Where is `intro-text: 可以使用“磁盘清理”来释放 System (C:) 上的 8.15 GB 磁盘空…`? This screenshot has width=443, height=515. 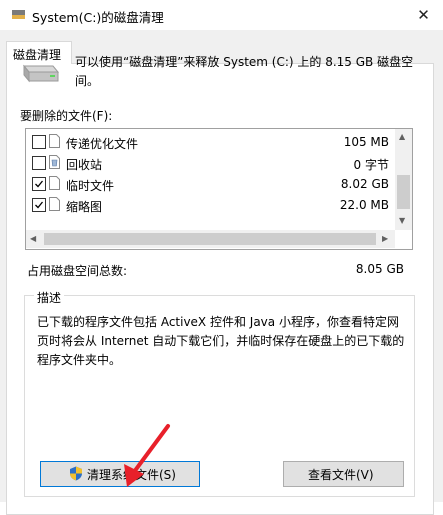
intro-text: 可以使用“磁盘清理”来释放 System (C:) 上的 8.15 GB 磁盘空… is located at coordinates (244, 71).